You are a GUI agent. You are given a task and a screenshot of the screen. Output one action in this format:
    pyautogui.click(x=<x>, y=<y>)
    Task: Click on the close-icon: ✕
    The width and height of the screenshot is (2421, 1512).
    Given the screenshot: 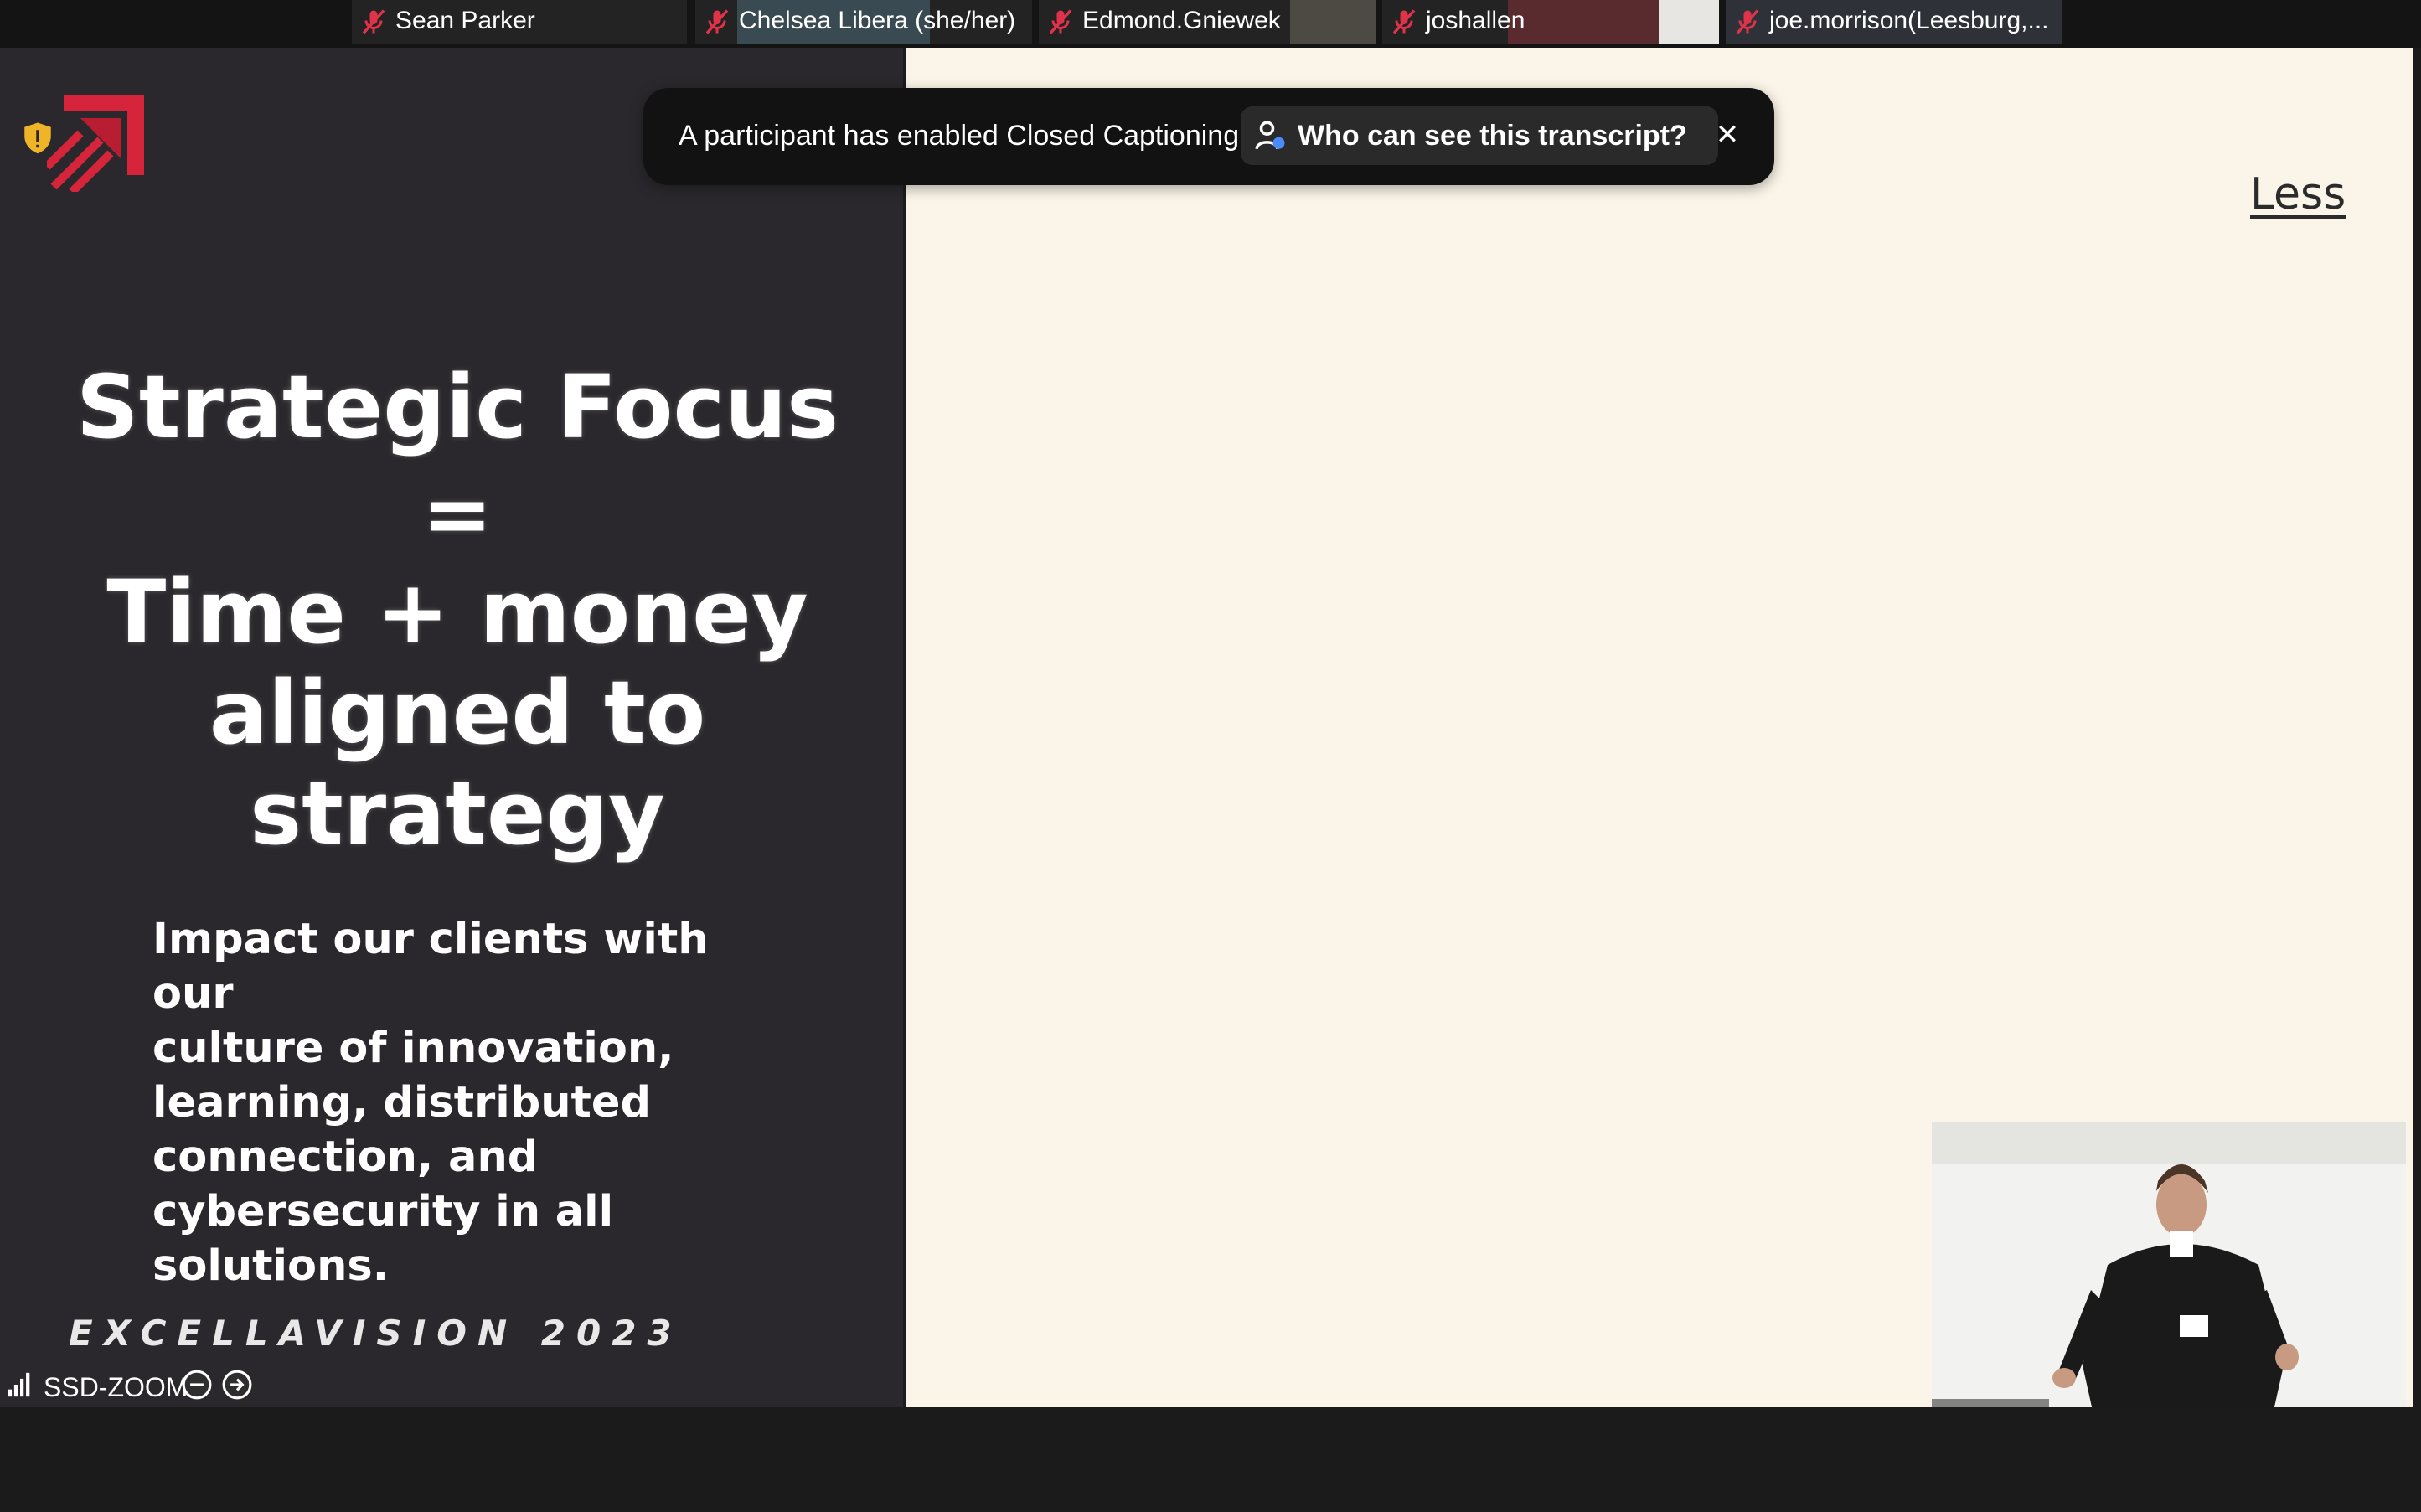 What is the action you would take?
    pyautogui.click(x=1728, y=134)
    